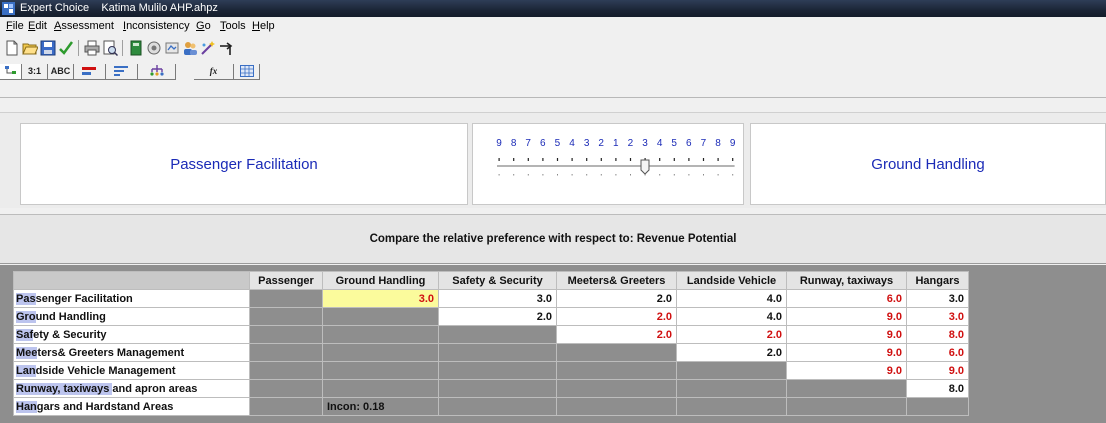  Describe the element at coordinates (190, 48) in the screenshot. I see `users-icon` at that location.